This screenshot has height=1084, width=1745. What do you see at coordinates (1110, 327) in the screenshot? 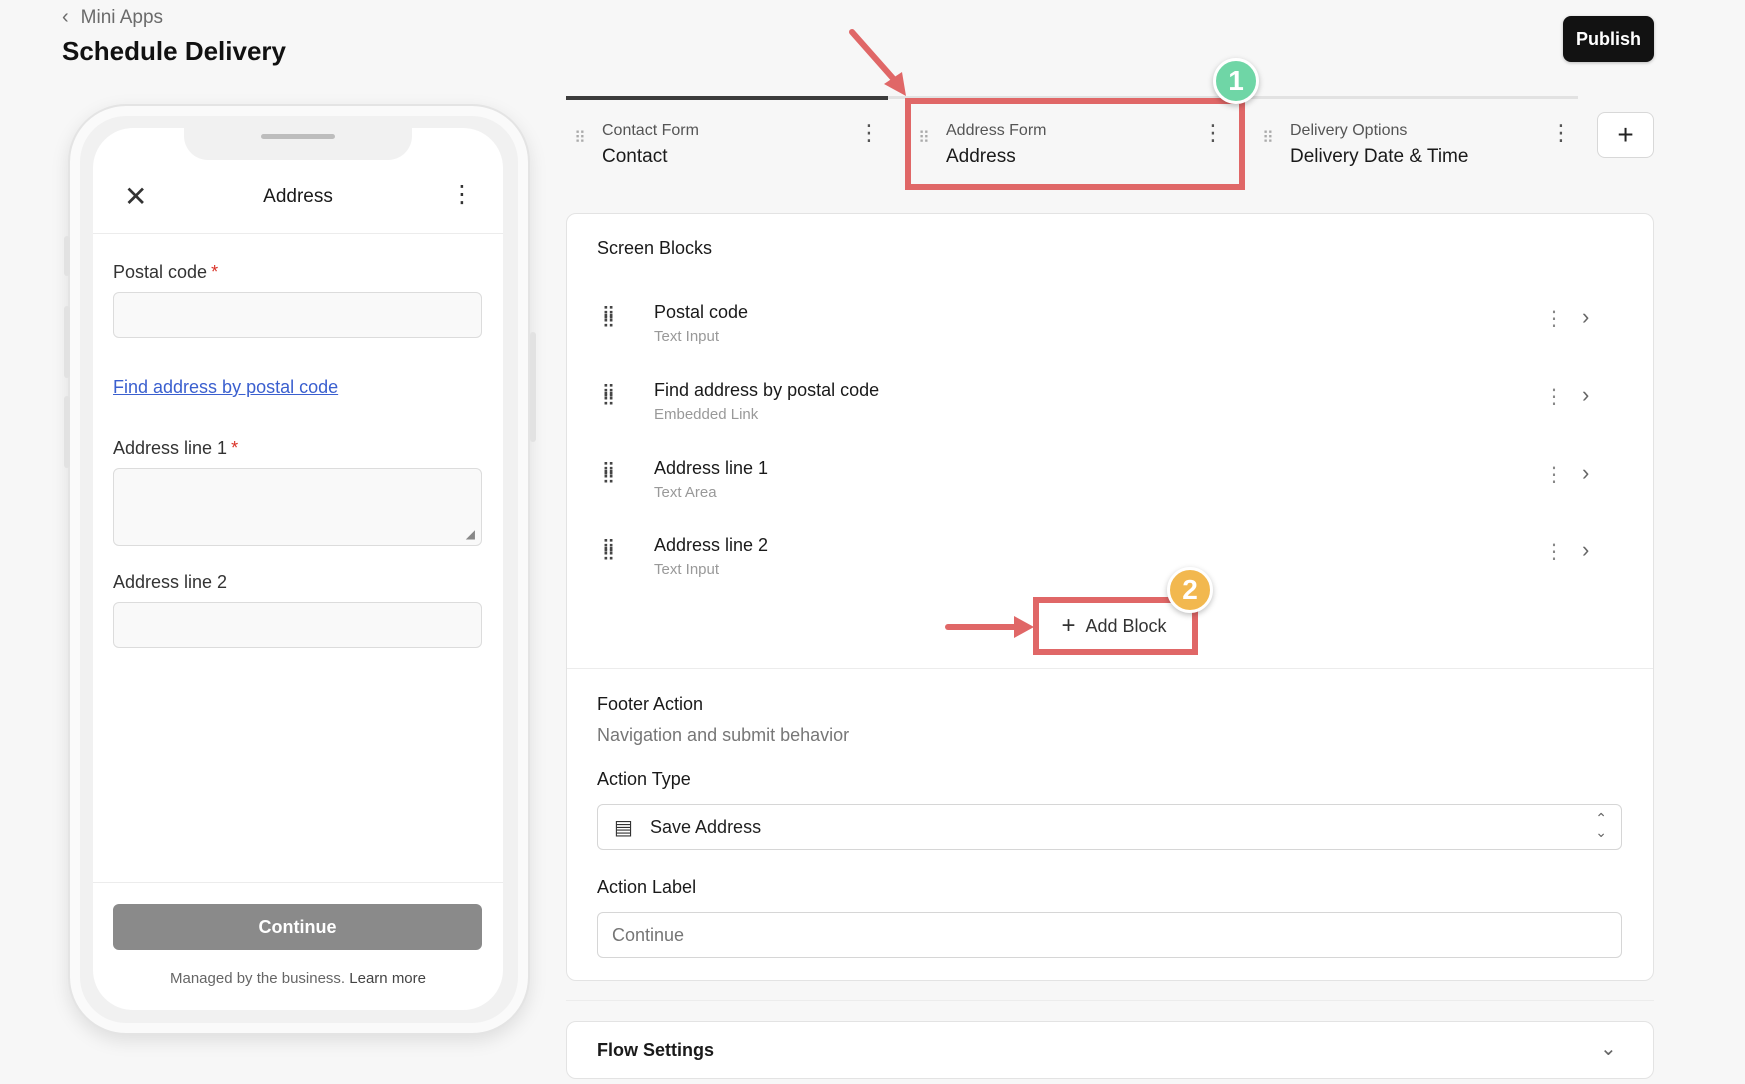
I see `block-row-postal-code: ⠿ ⠿ Postal code Text Input ⋮ ›` at bounding box center [1110, 327].